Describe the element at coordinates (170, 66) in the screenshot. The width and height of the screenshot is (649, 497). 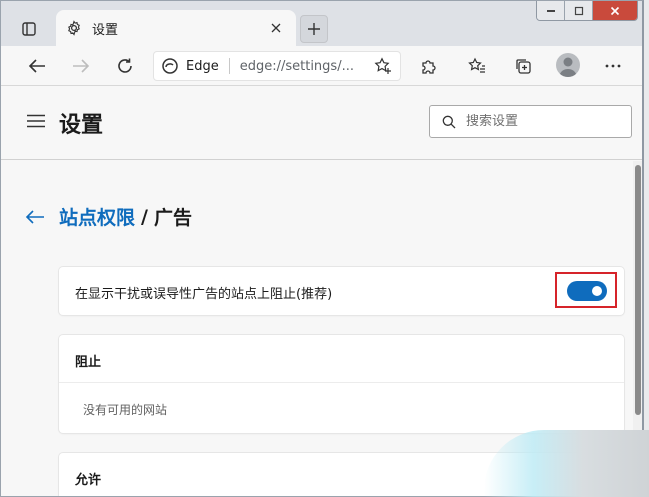
I see `edge-logo-icon` at that location.